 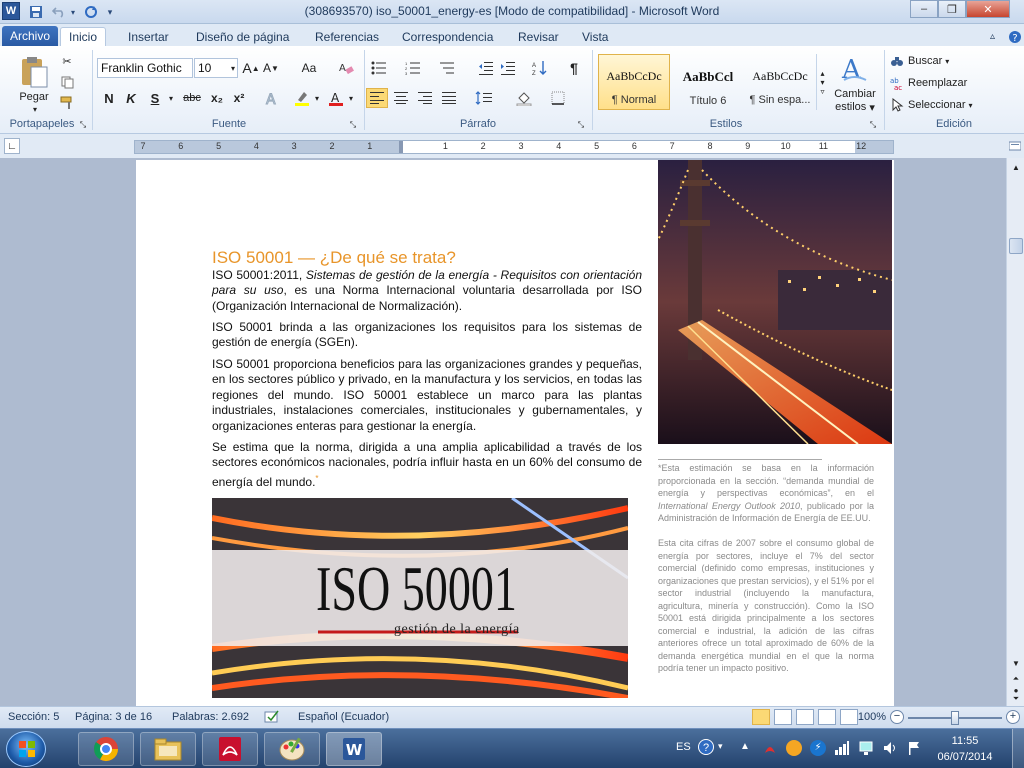 What do you see at coordinates (897, 717) in the screenshot?
I see `zoom-out-icon: −` at bounding box center [897, 717].